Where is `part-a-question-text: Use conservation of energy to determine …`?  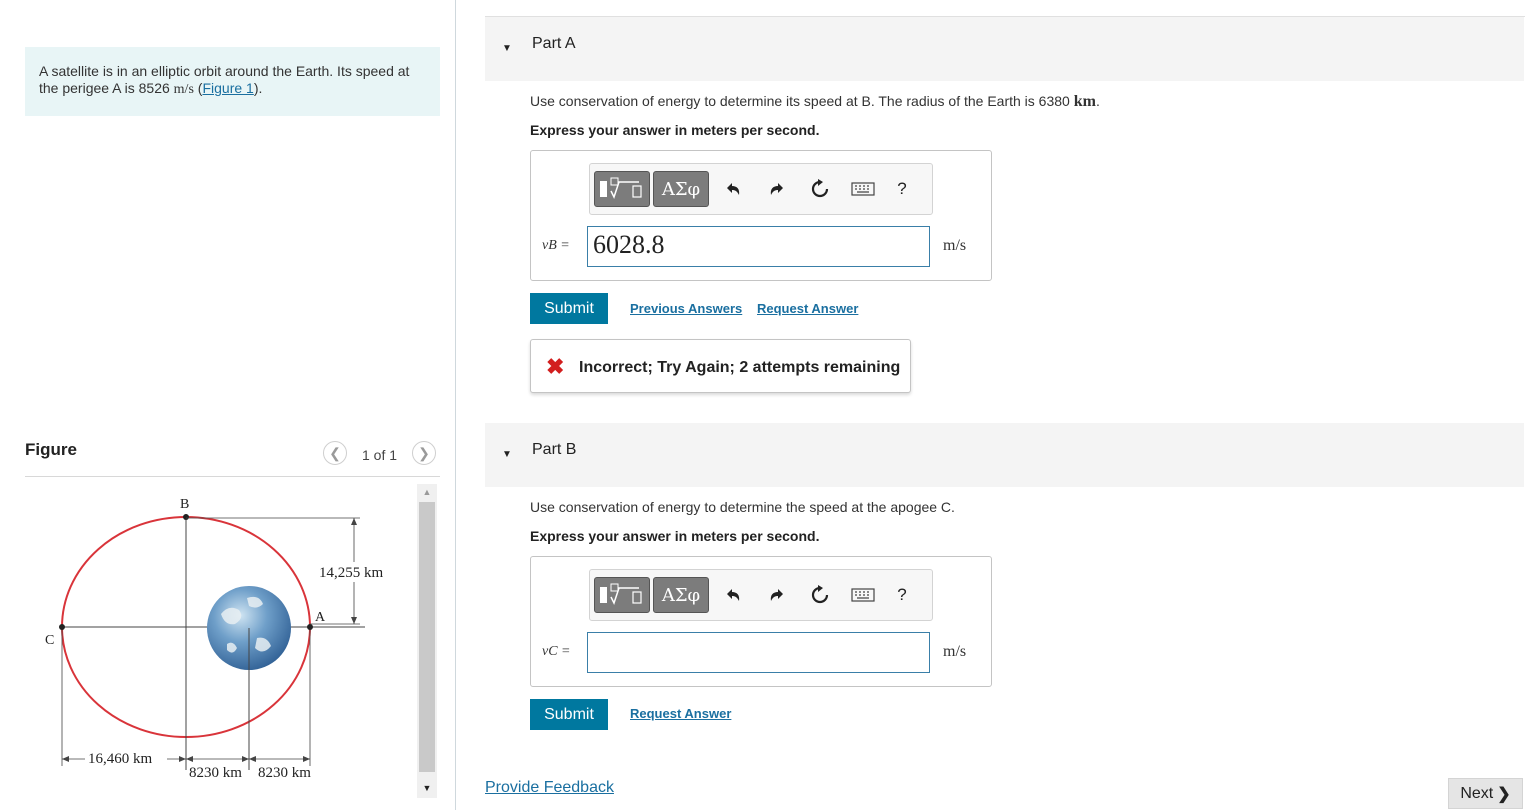 part-a-question-text: Use conservation of energy to determine … is located at coordinates (802, 101).